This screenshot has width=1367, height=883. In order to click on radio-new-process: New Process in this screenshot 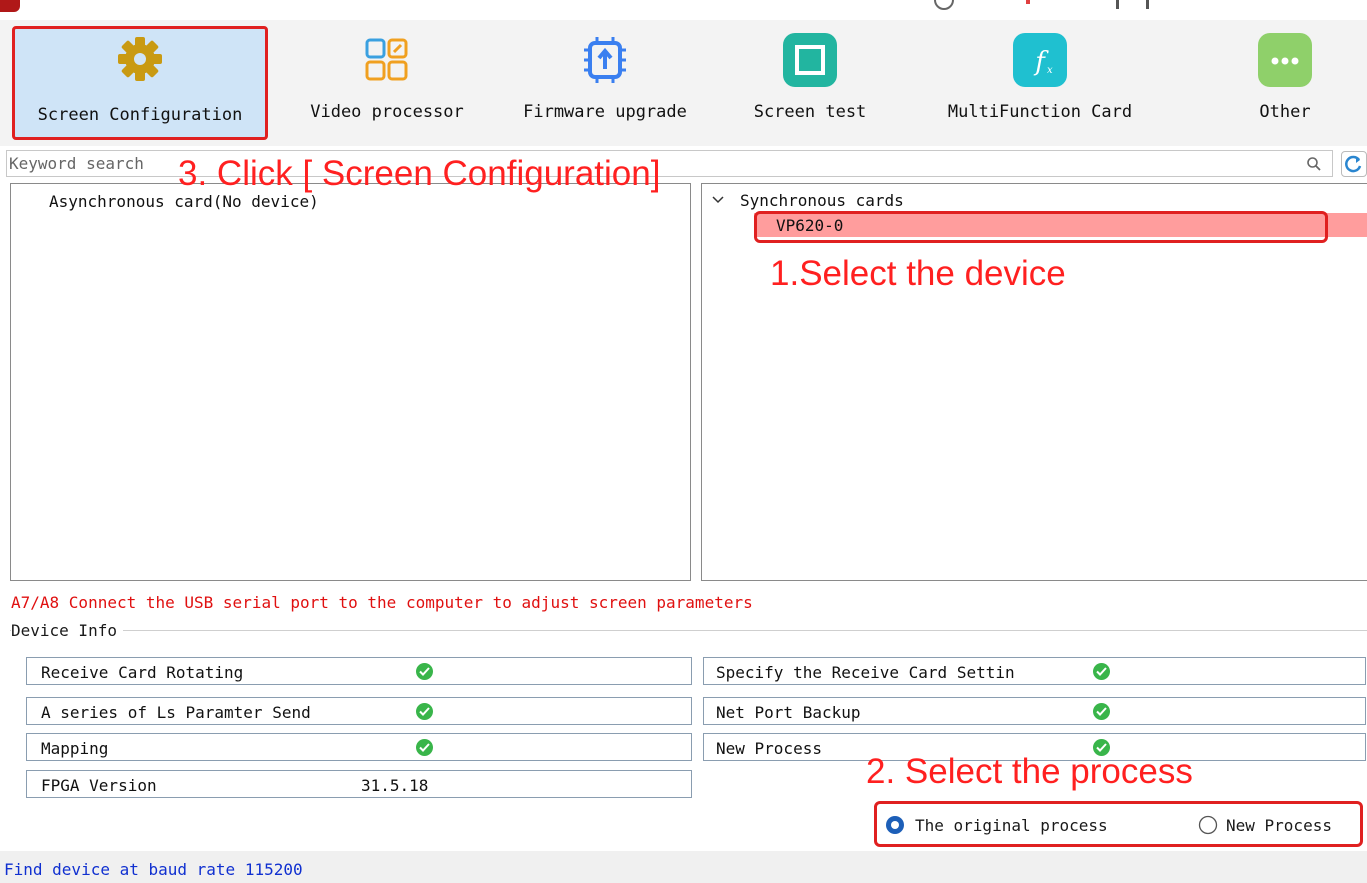, I will do `click(1280, 825)`.